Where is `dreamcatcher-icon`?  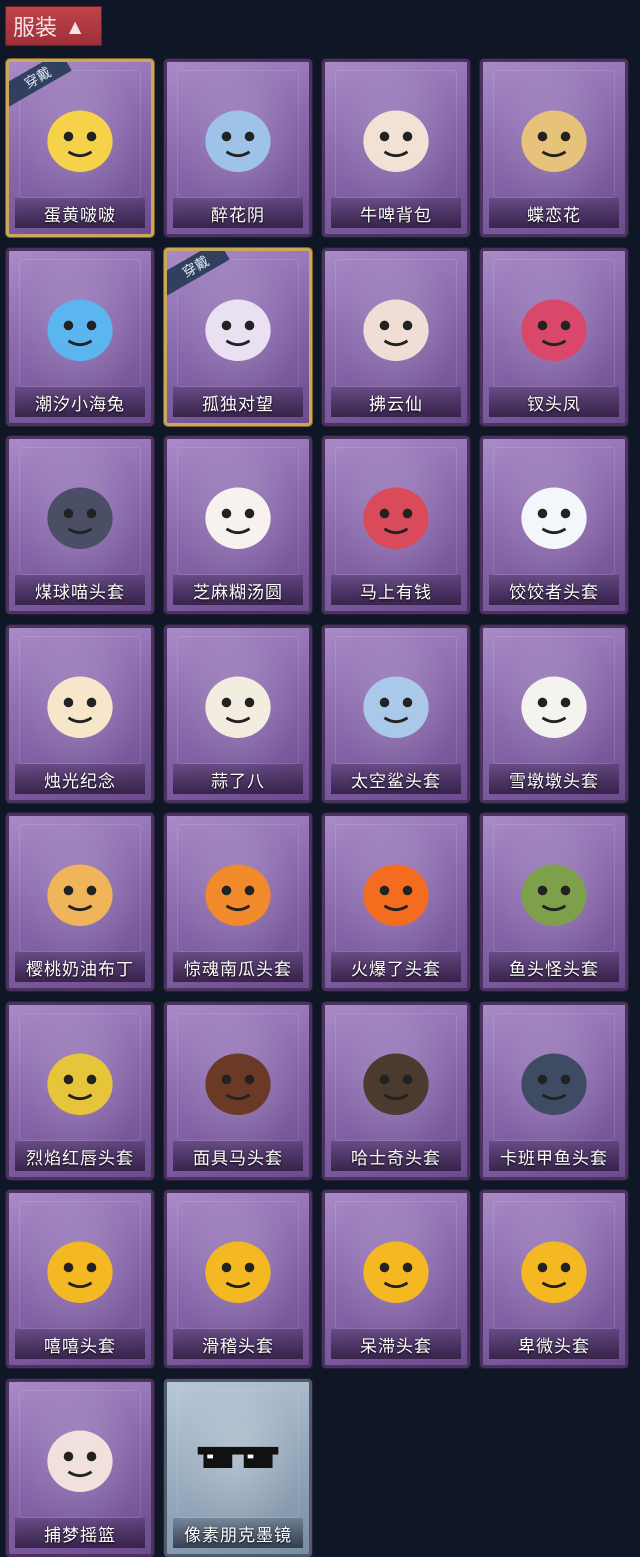
dreamcatcher-icon is located at coordinates (238, 136).